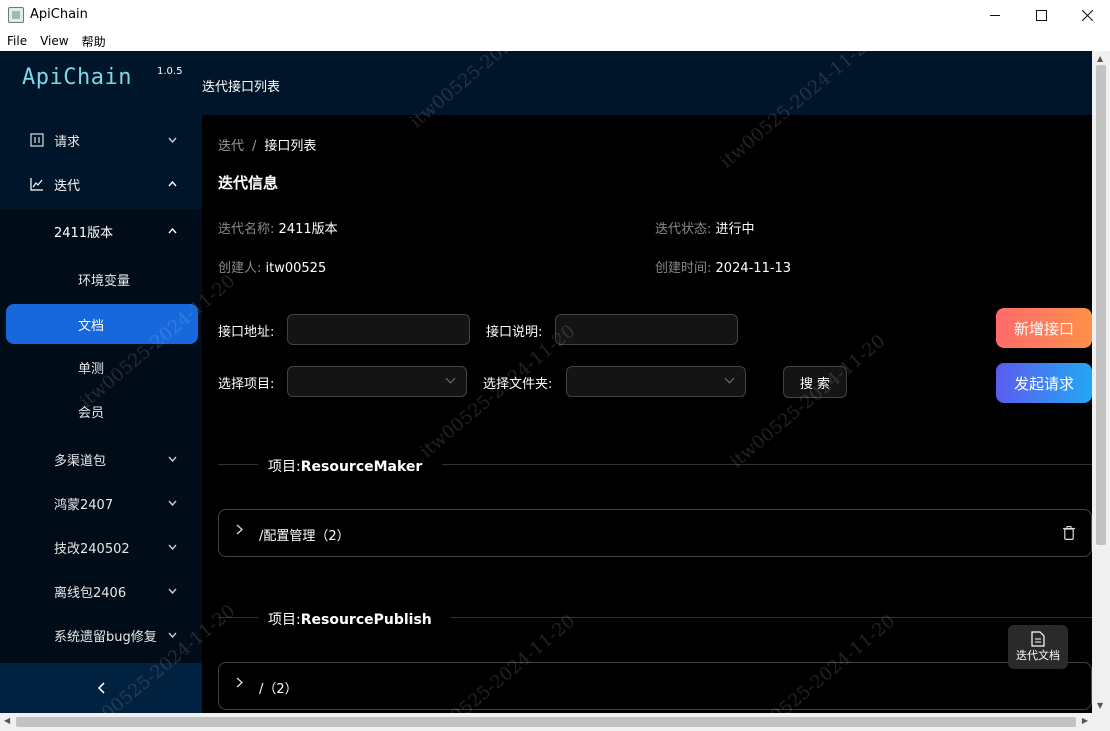 The width and height of the screenshot is (1110, 731). What do you see at coordinates (1101, 305) in the screenshot?
I see `vertical-scroll-thumb` at bounding box center [1101, 305].